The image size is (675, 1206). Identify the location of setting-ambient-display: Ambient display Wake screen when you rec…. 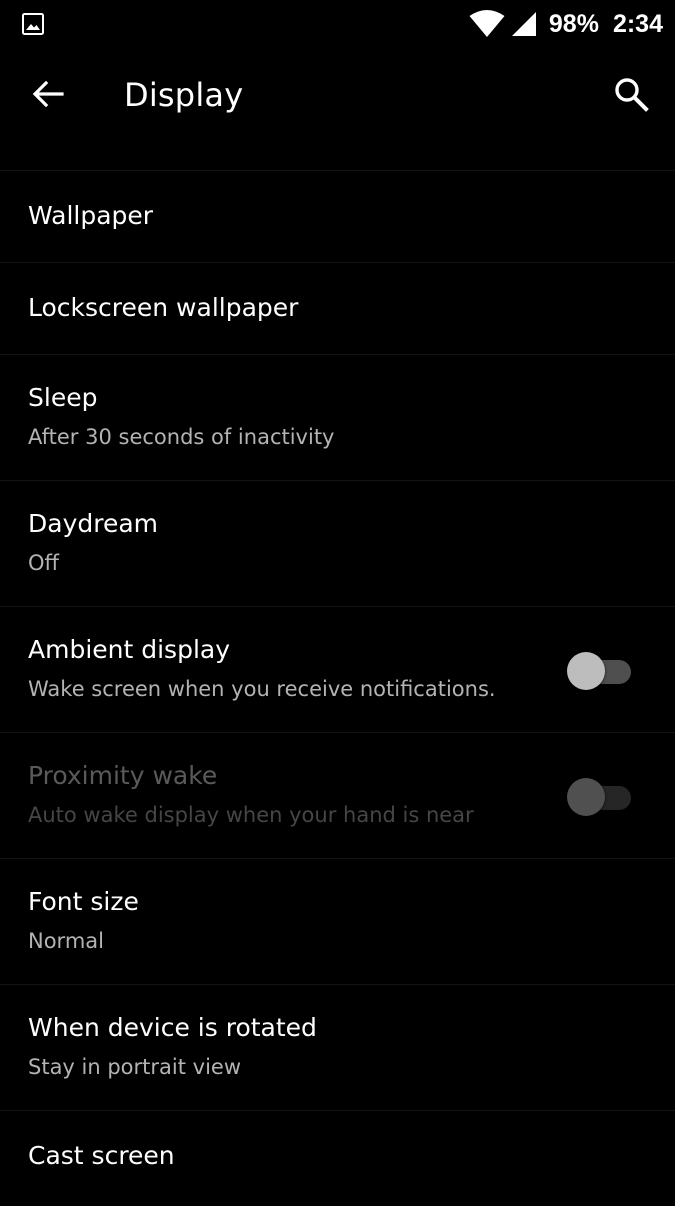
(337, 669).